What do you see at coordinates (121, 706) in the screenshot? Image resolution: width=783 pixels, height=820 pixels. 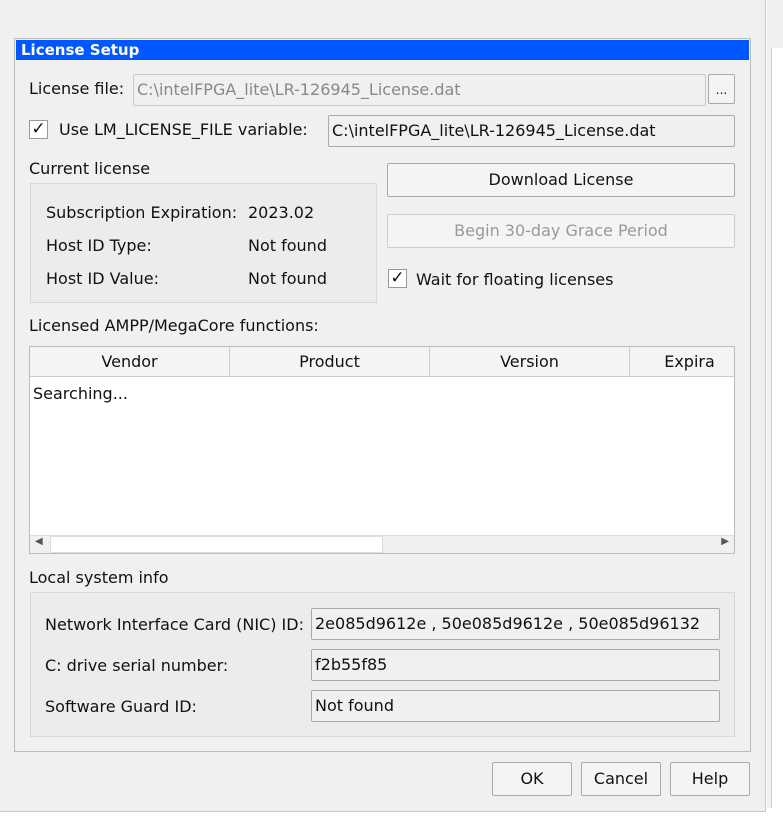 I see `software-guard-label: Software Guard ID:` at bounding box center [121, 706].